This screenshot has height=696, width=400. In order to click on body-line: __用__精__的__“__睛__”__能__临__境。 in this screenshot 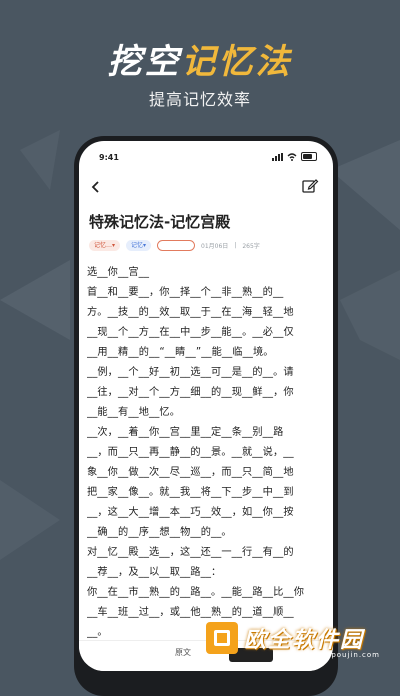, I will do `click(180, 352)`.